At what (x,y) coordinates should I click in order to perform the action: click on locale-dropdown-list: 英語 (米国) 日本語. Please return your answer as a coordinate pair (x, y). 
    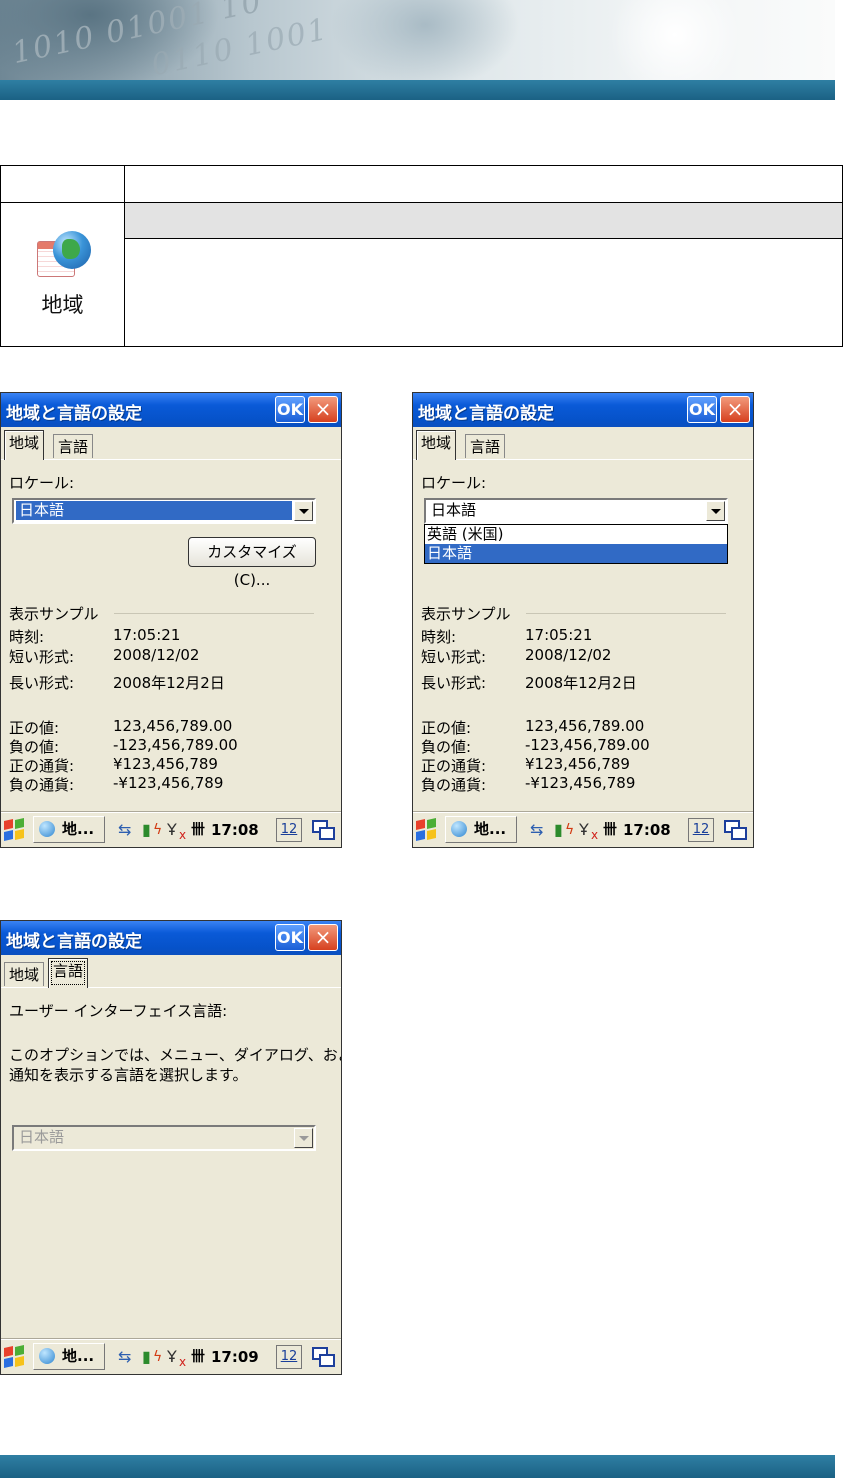
    Looking at the image, I should click on (576, 544).